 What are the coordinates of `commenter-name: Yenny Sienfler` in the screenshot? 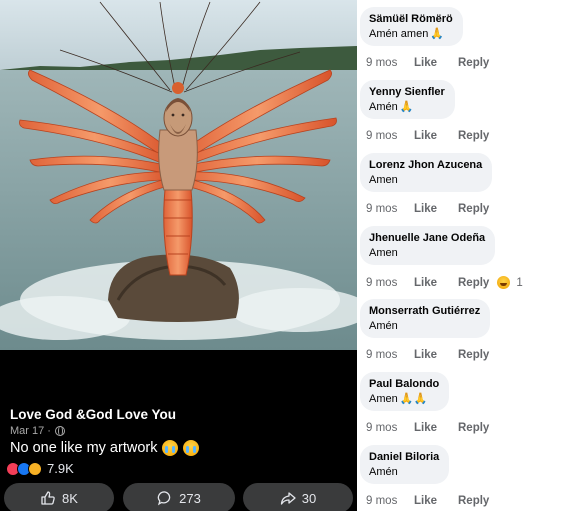 It's located at (407, 92).